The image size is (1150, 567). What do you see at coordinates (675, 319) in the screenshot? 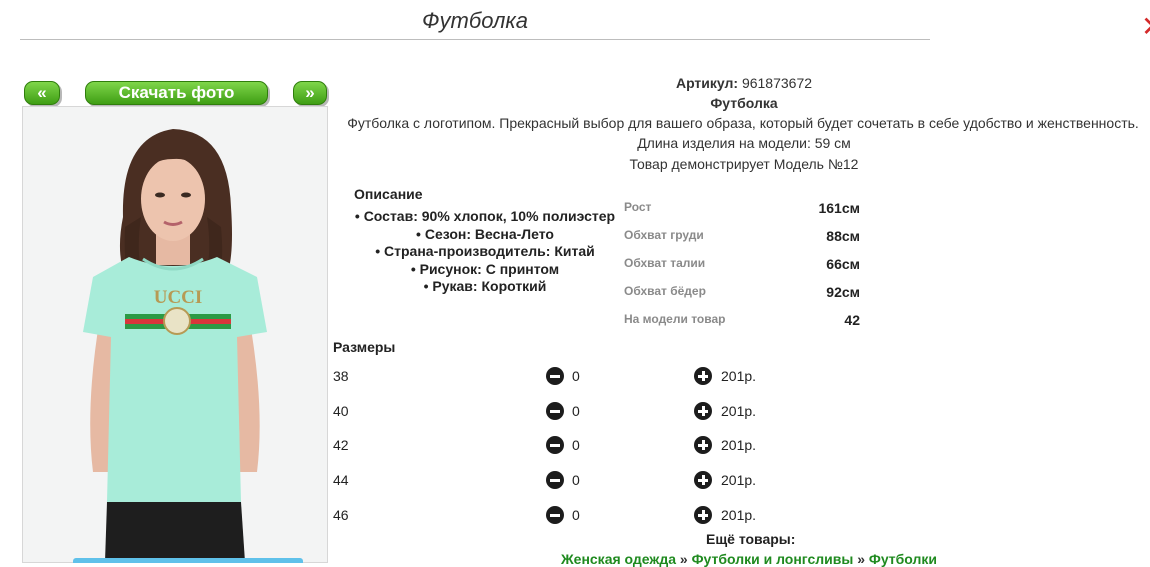
I see `measurement-label: На модели товар` at bounding box center [675, 319].